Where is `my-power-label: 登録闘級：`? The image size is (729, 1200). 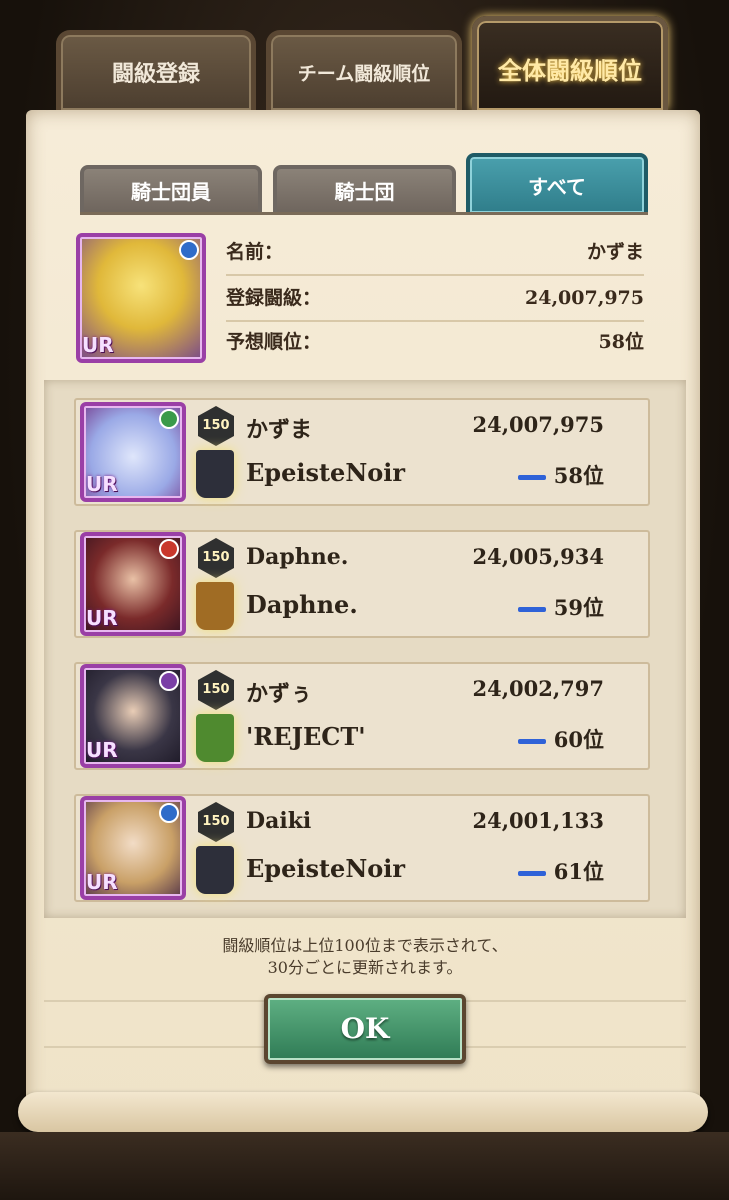
my-power-label: 登録闘級： is located at coordinates (274, 298).